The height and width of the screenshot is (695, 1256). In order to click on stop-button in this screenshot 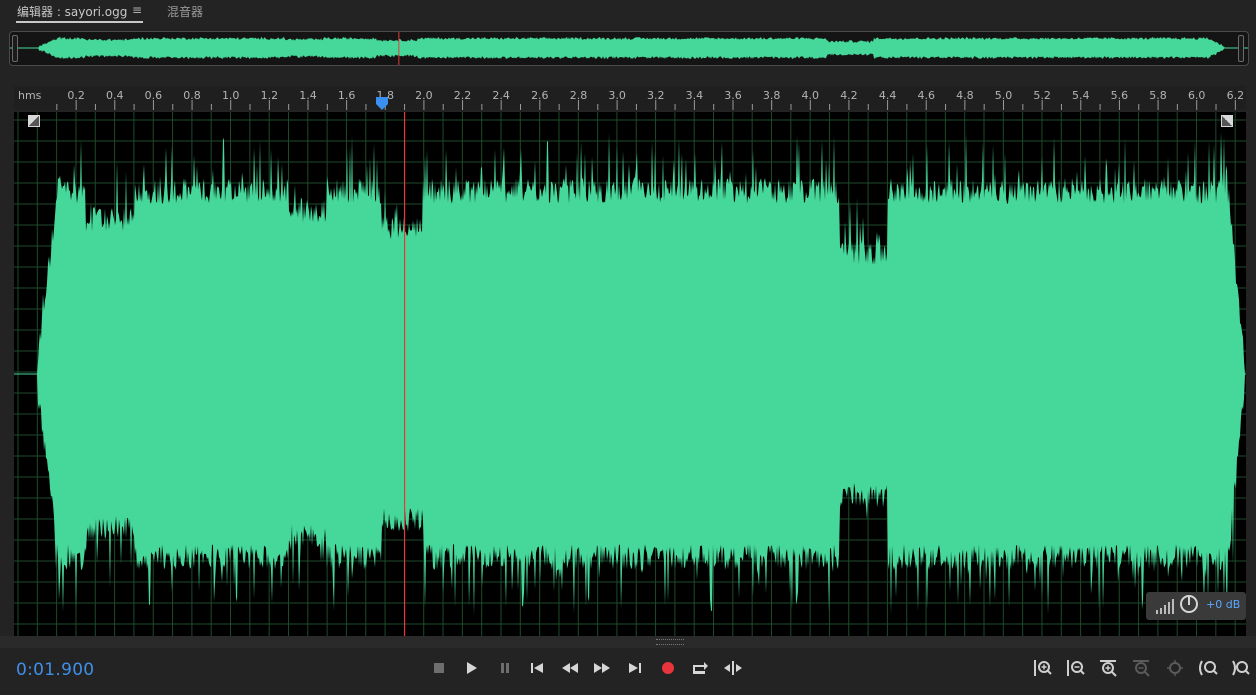, I will do `click(439, 668)`.